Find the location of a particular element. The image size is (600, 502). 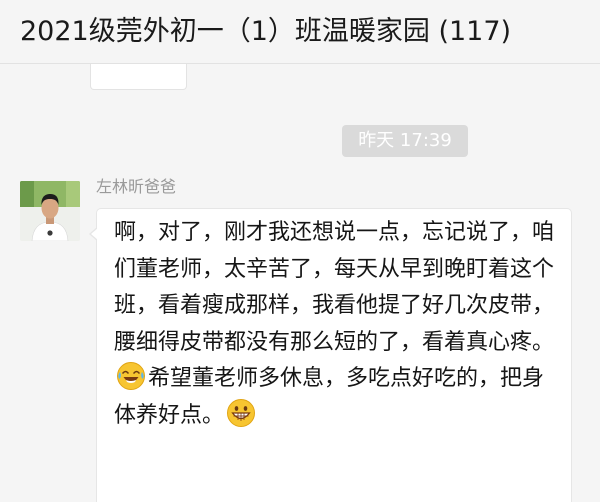

message-text-part2: 希望董老师多休息，多吃点好吃的，把身体养好点。 is located at coordinates (329, 397).